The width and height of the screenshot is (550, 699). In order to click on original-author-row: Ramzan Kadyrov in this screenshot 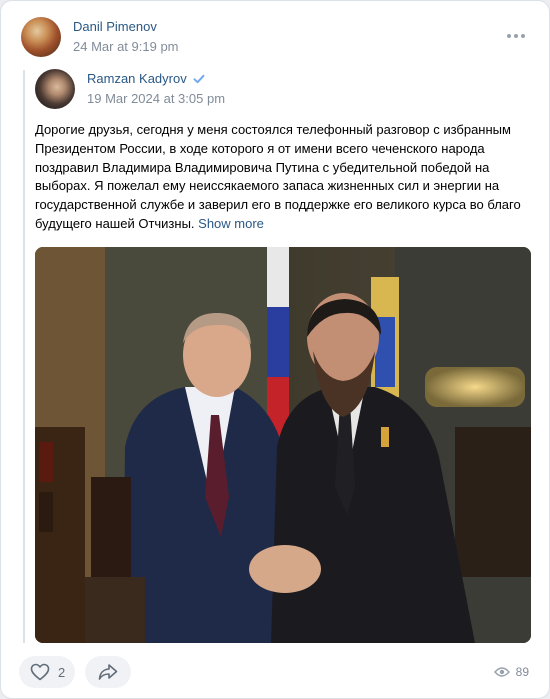, I will do `click(146, 78)`.